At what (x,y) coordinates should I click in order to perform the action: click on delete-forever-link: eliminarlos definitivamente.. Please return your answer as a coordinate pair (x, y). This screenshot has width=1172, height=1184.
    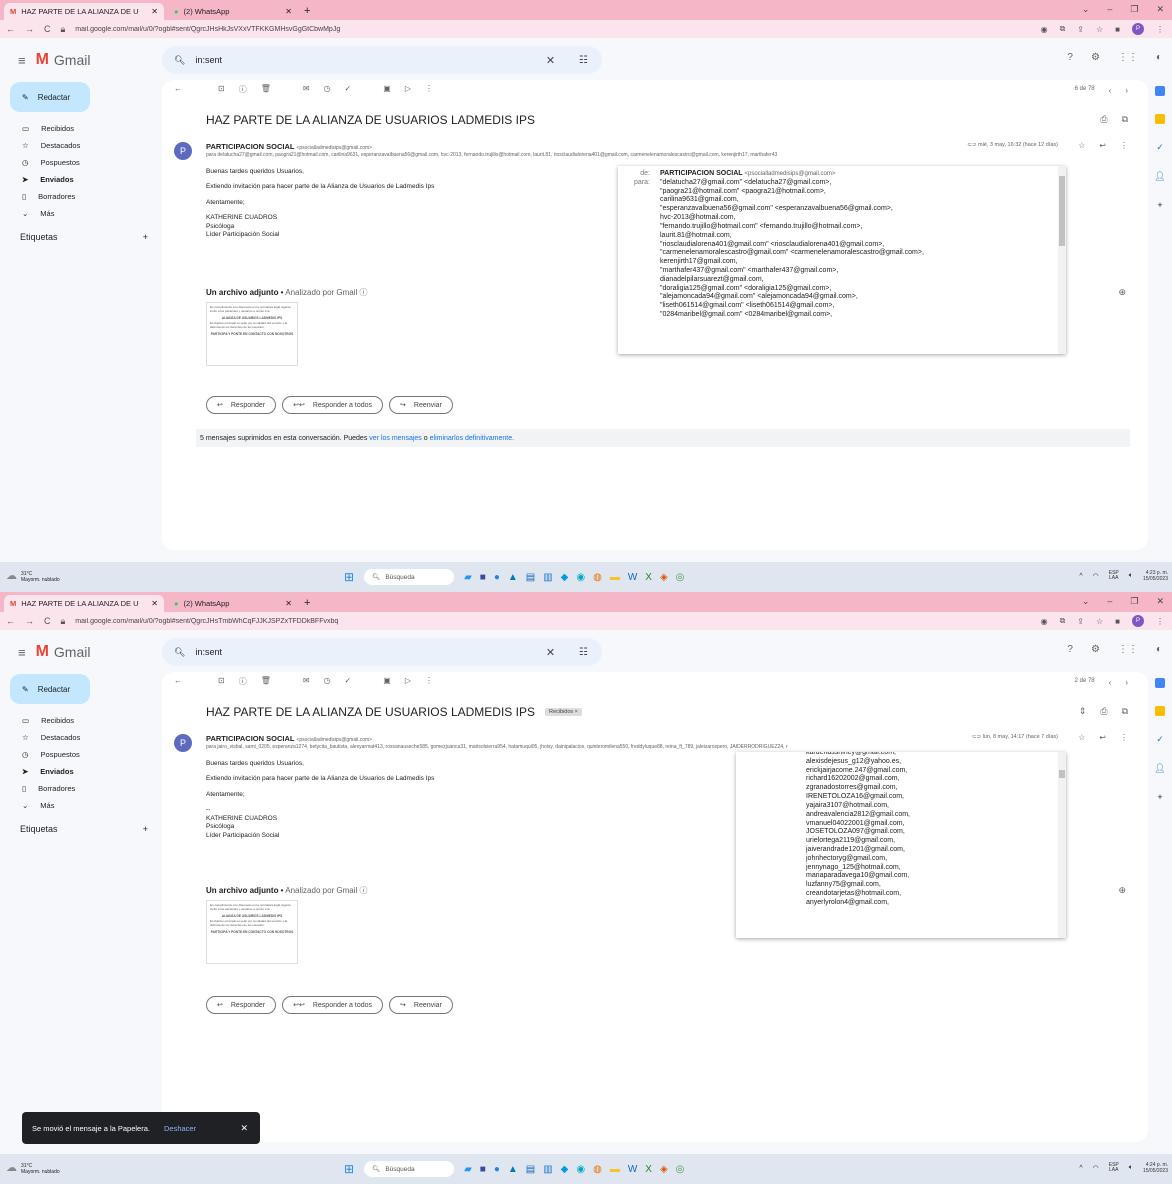
    Looking at the image, I should click on (472, 438).